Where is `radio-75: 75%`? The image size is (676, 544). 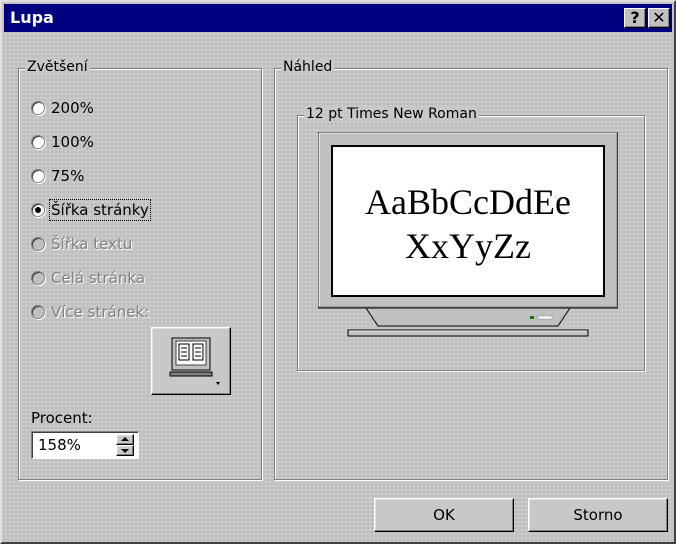 radio-75: 75% is located at coordinates (57, 176).